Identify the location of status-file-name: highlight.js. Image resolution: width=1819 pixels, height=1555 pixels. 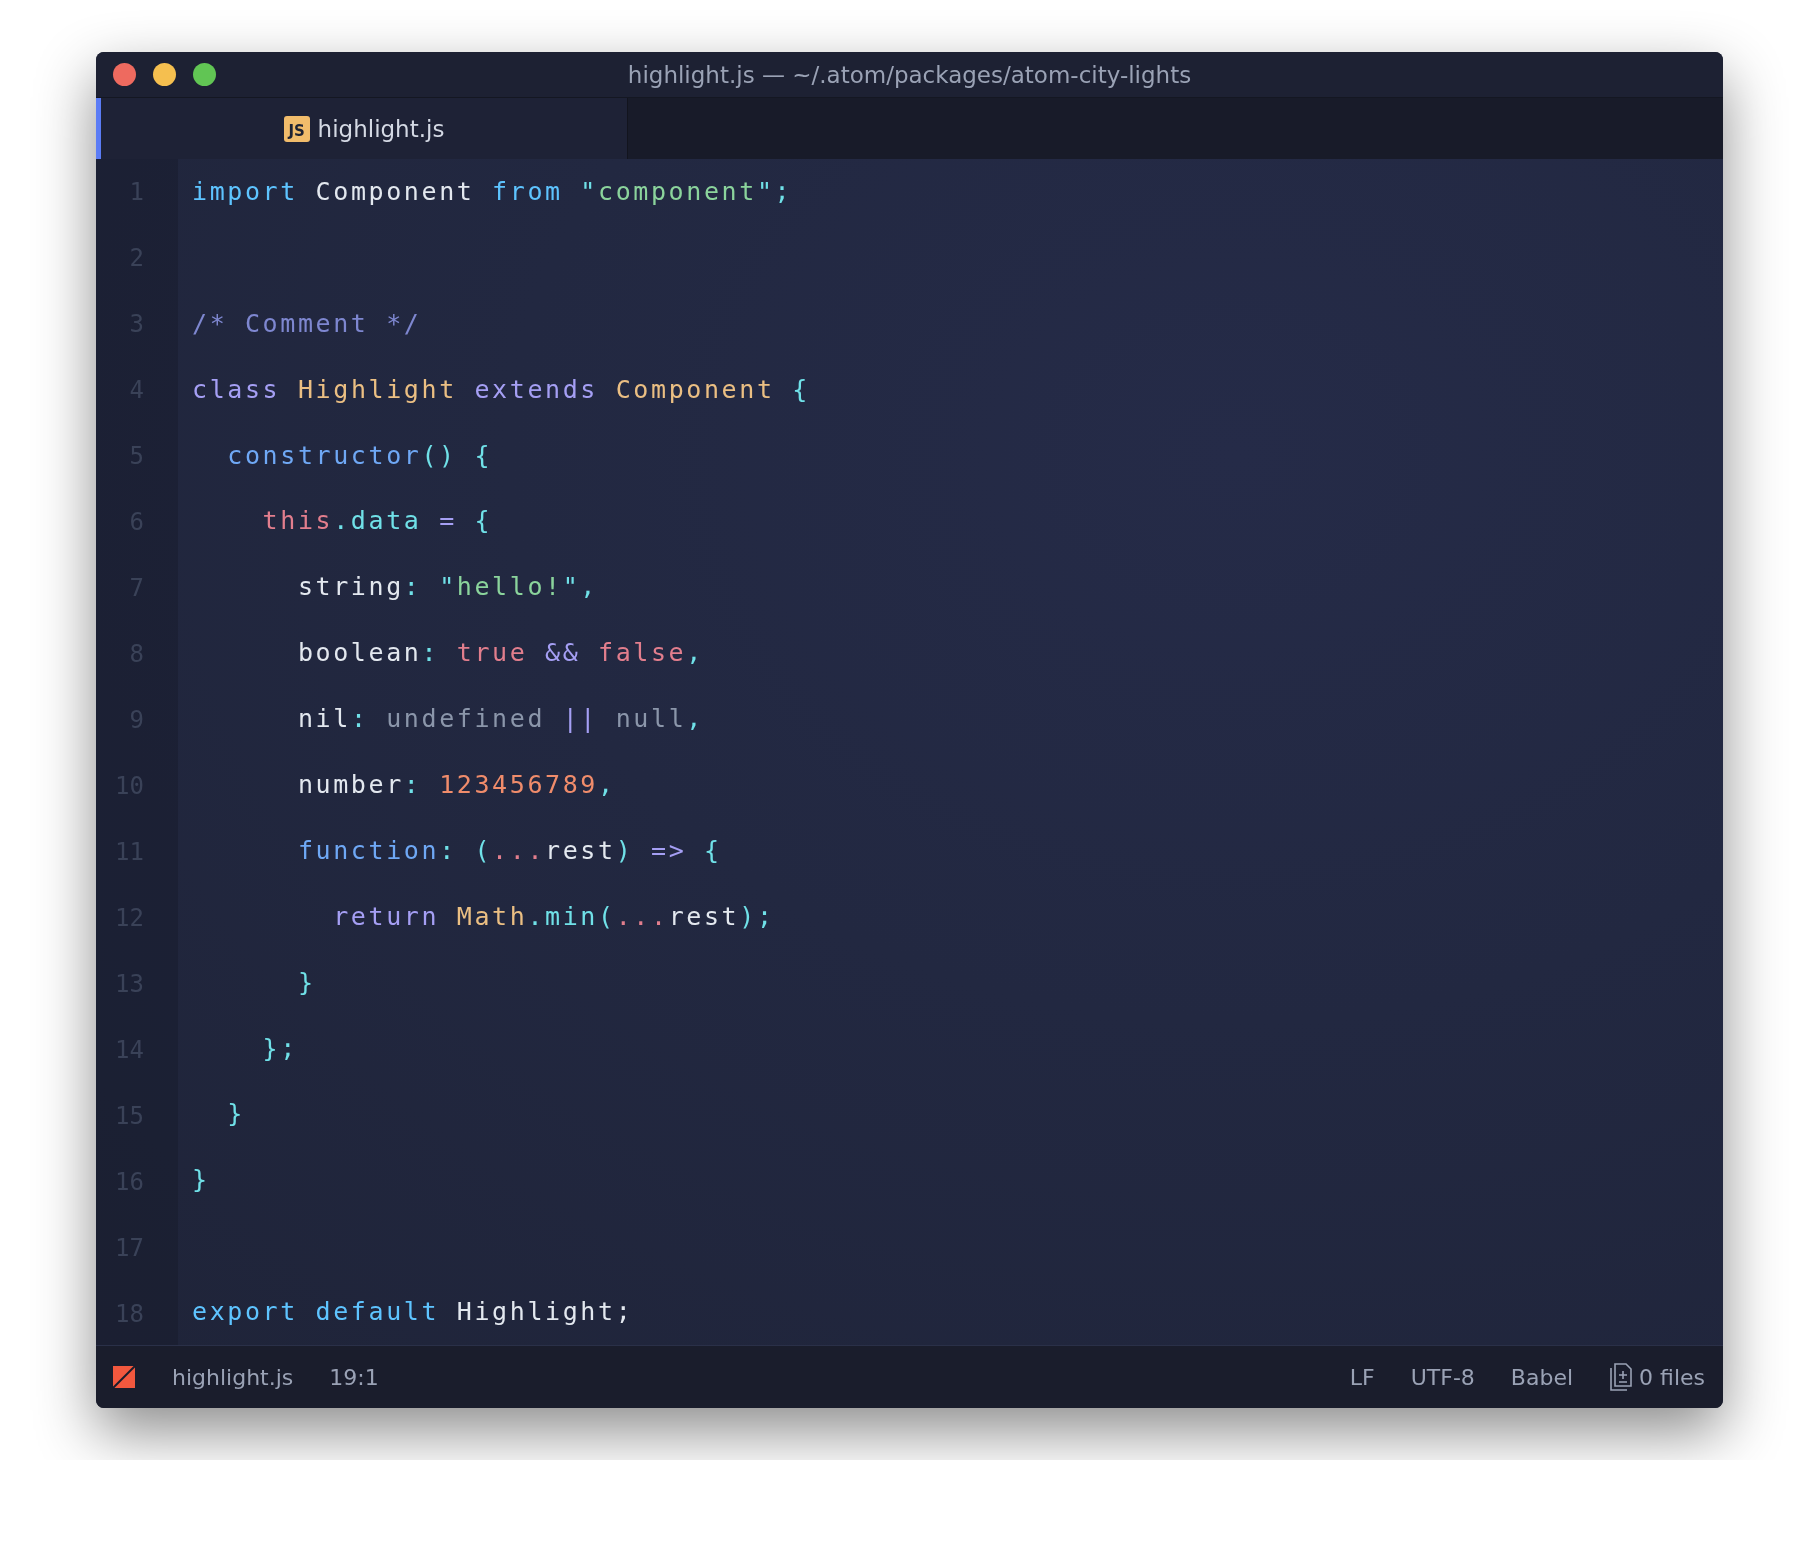
(233, 1377).